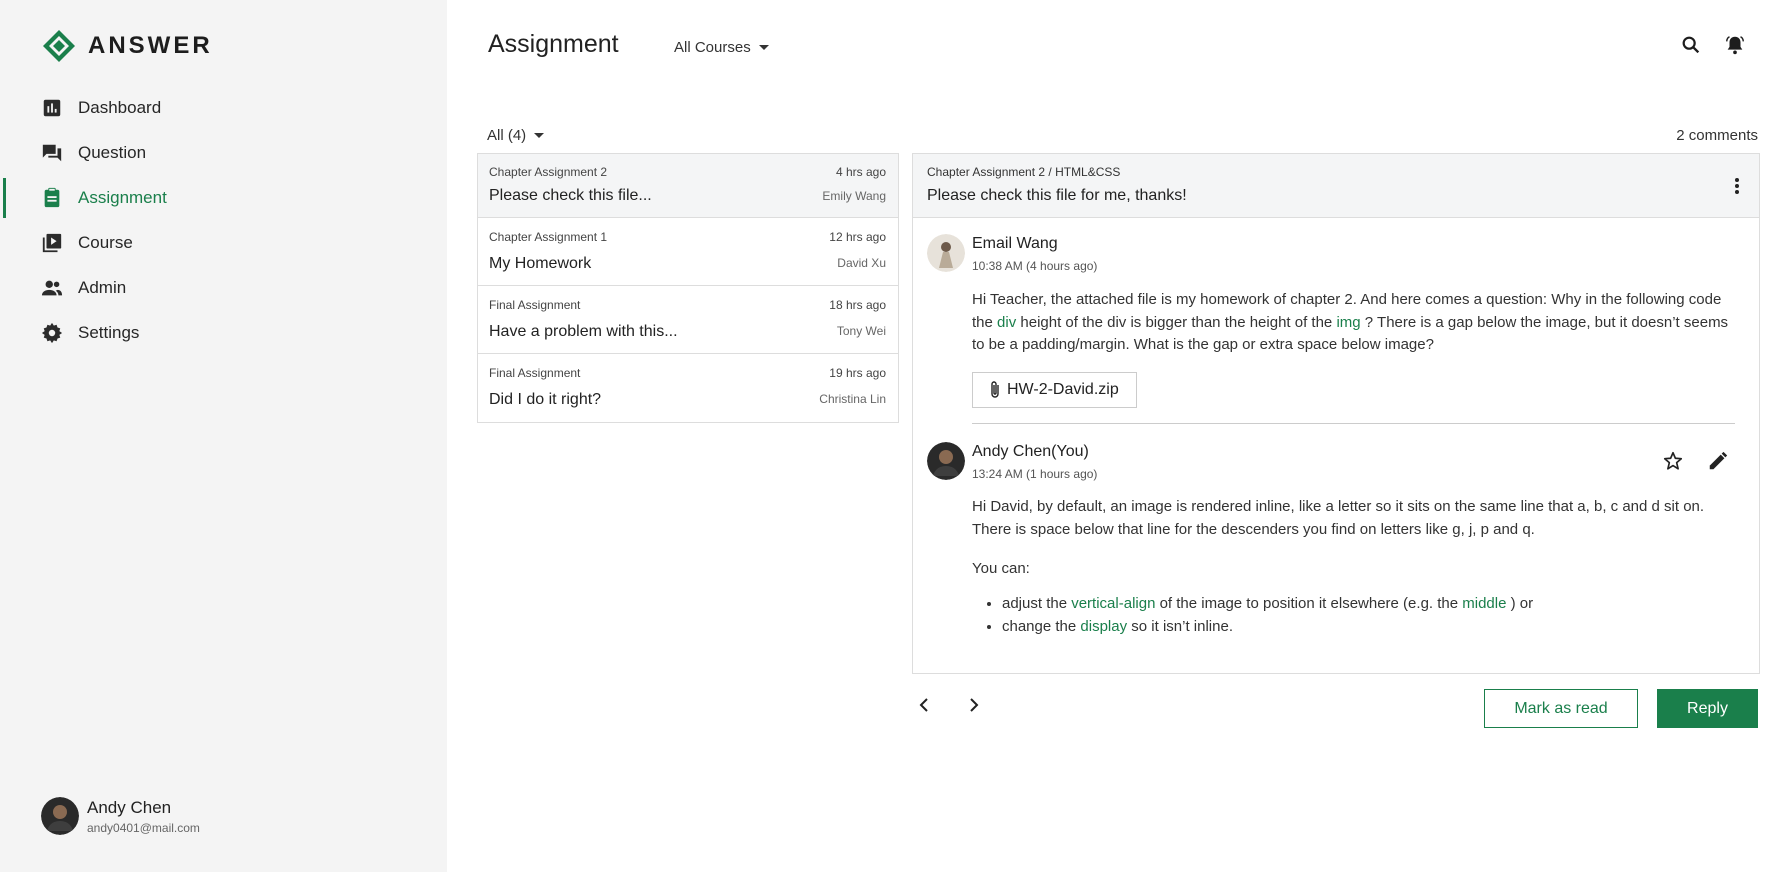 The height and width of the screenshot is (872, 1788). I want to click on star-icon, so click(1673, 461).